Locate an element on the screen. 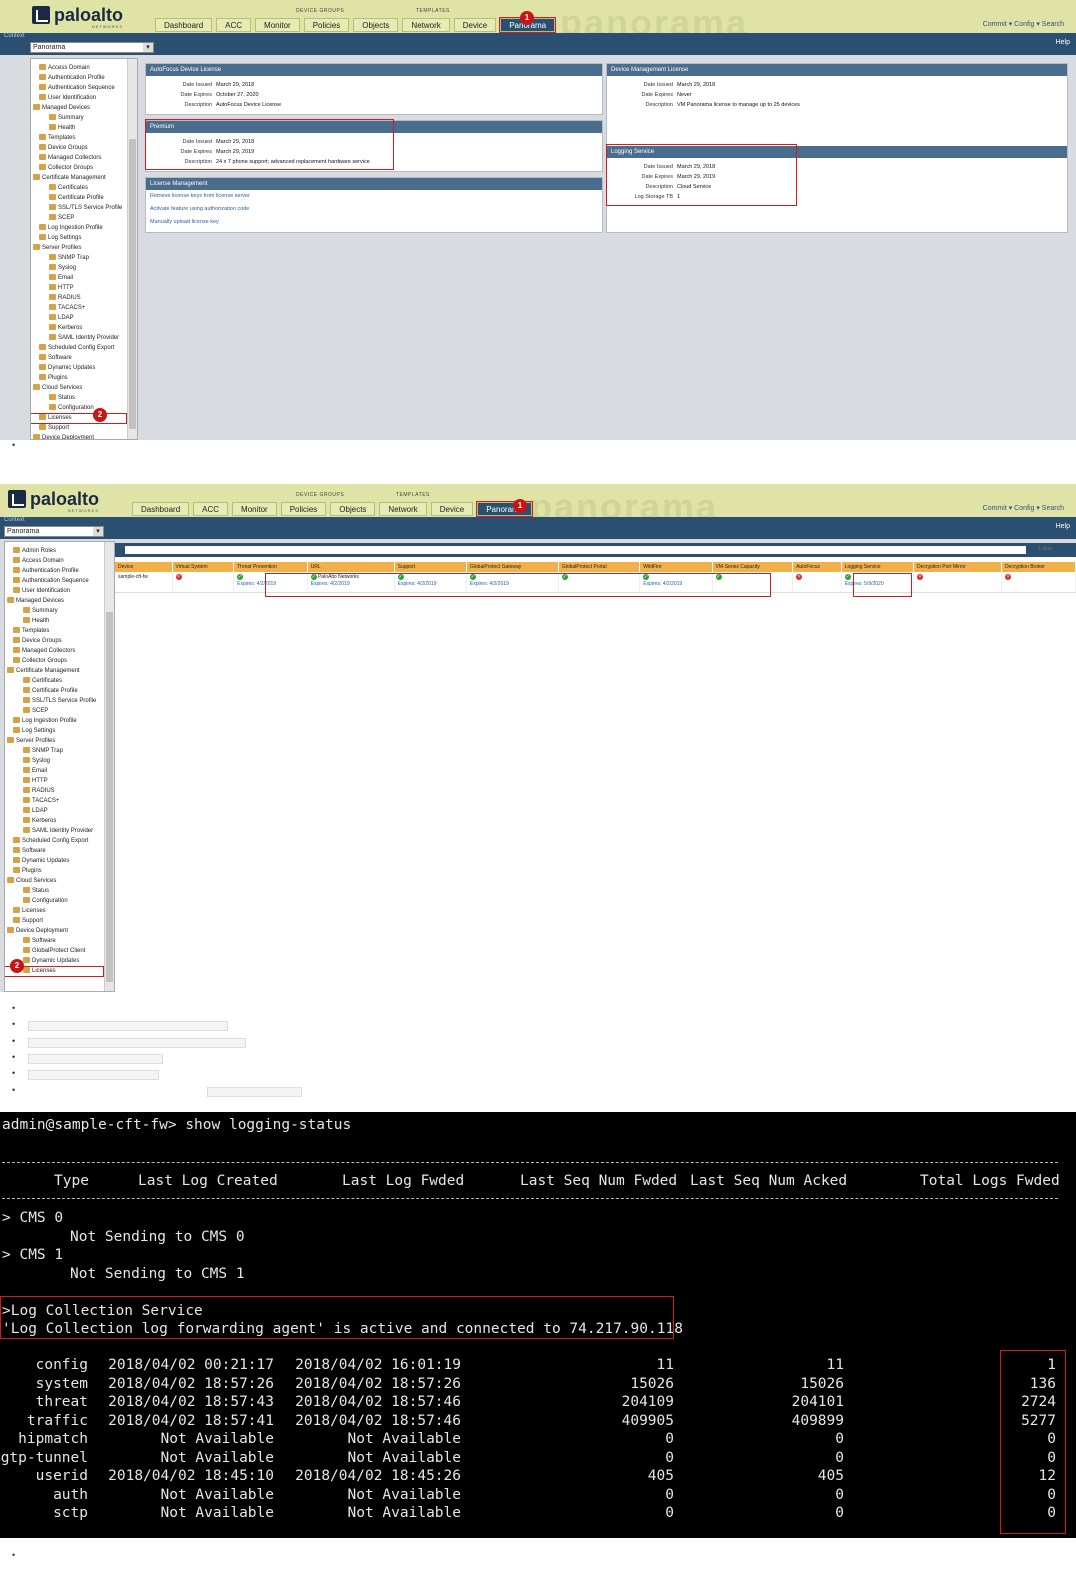 This screenshot has height=1570, width=1076. column-header: AutoFocus is located at coordinates (817, 567).